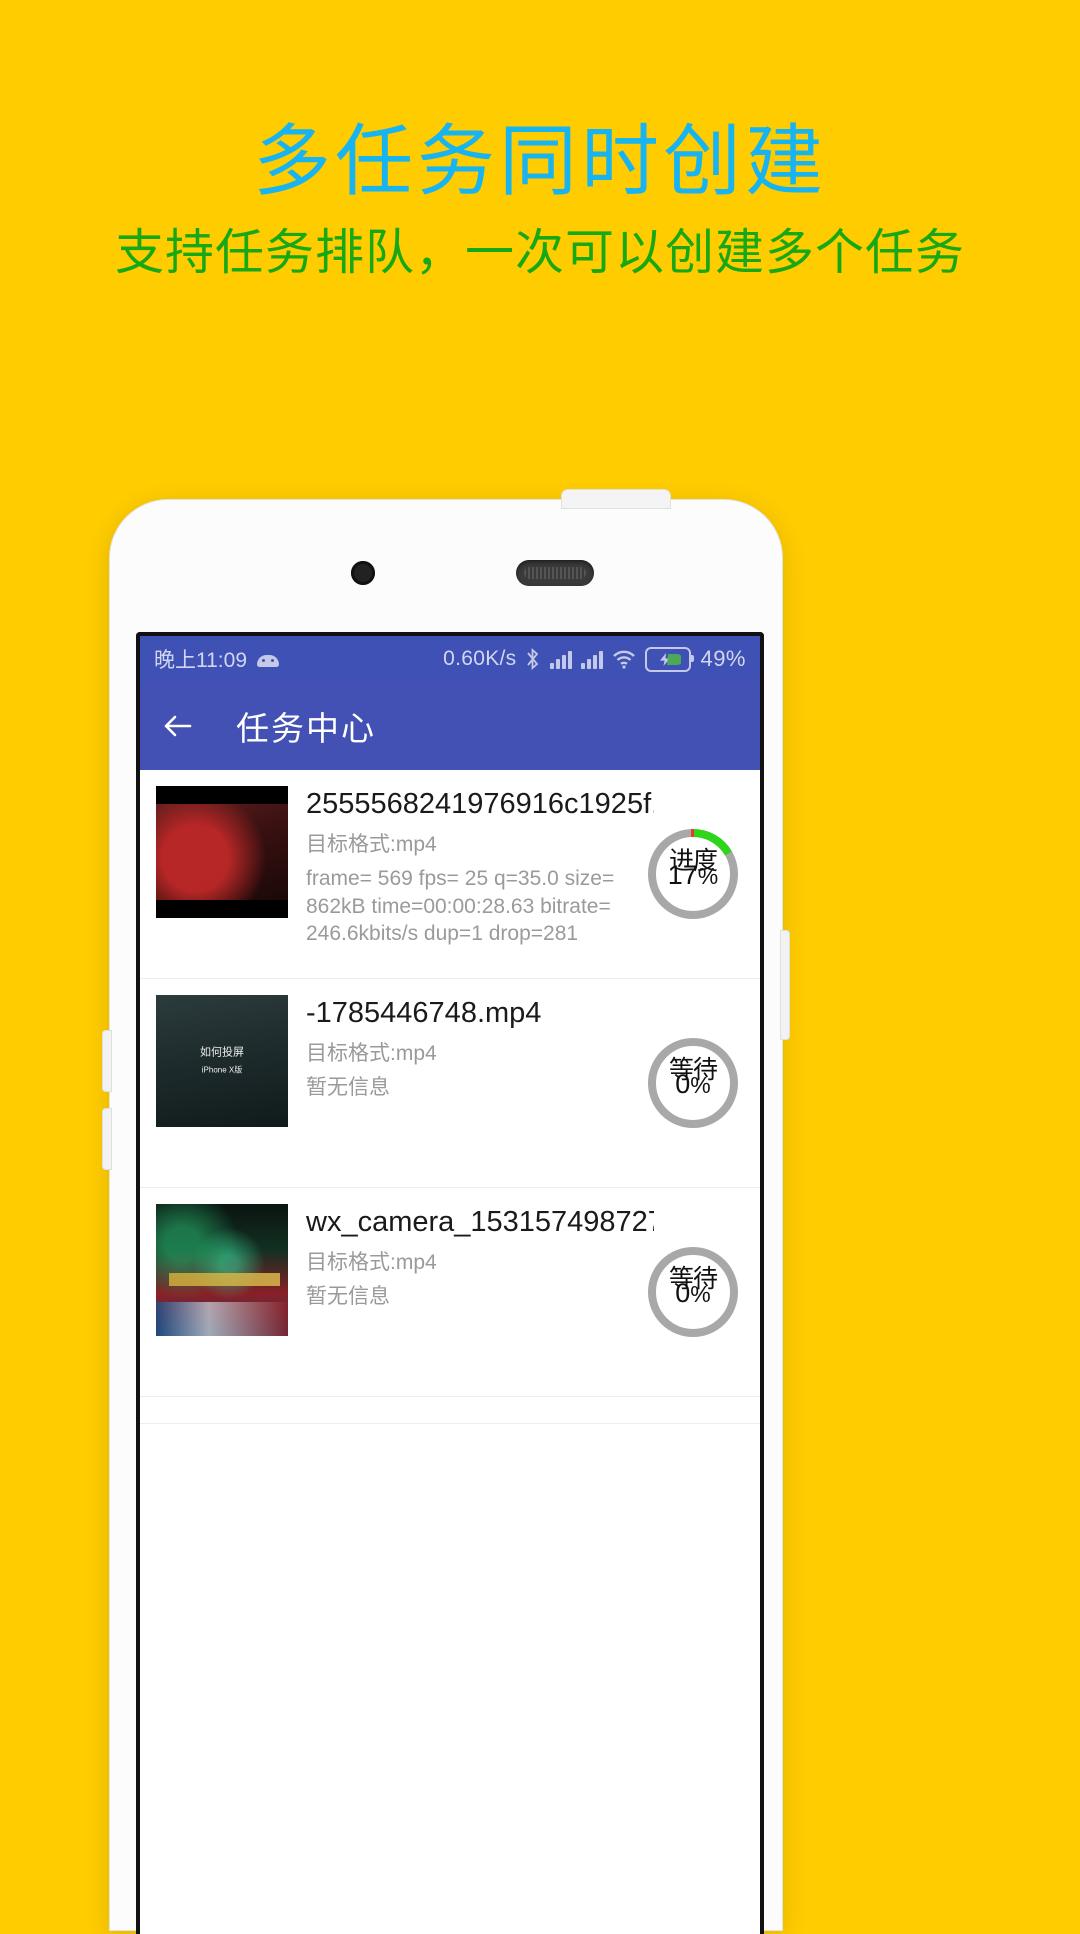 The height and width of the screenshot is (1934, 1080). Describe the element at coordinates (107, 1139) in the screenshot. I see `volume-down-button` at that location.